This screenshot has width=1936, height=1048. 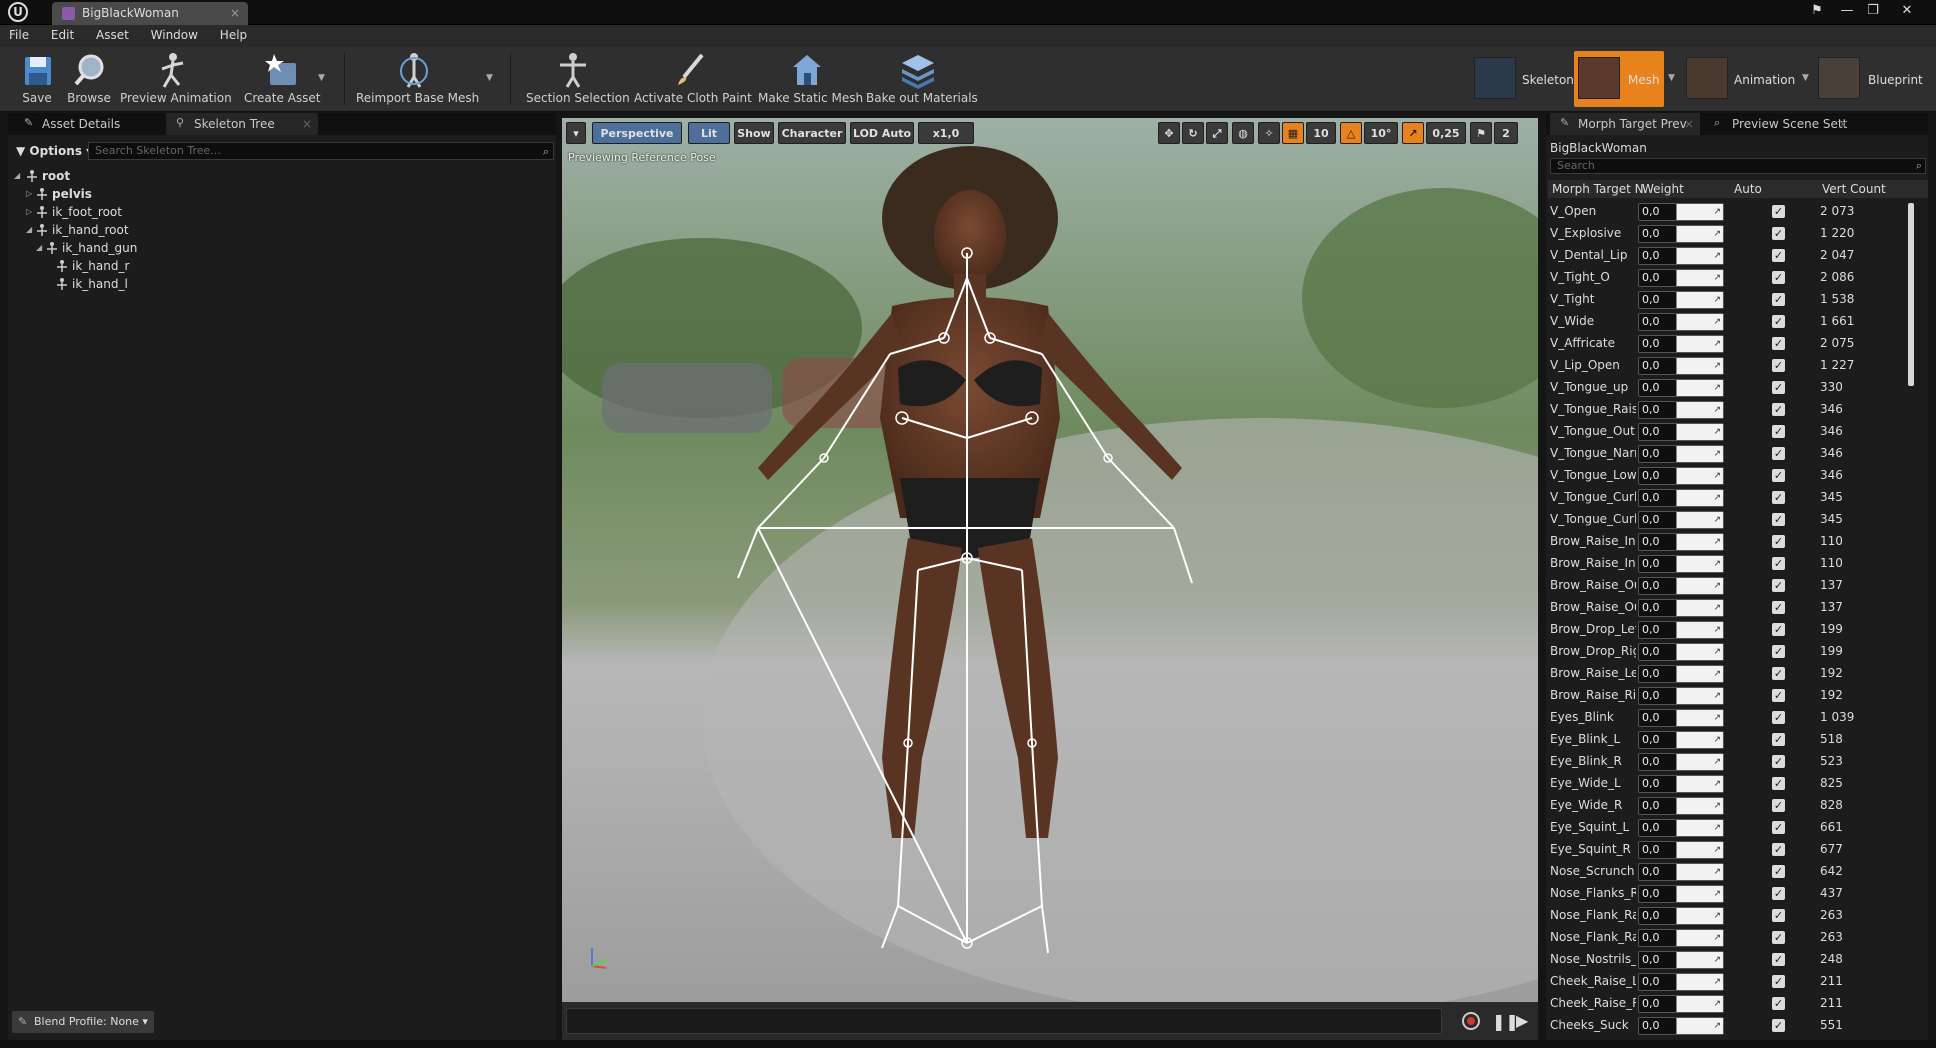 I want to click on morph-row: Eye_Blink_L 0,0 ↗ ✓ 518, so click(x=1733, y=740).